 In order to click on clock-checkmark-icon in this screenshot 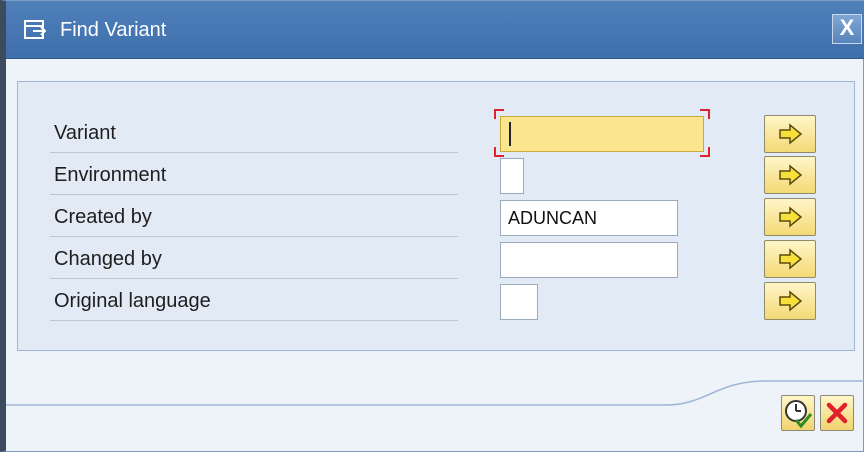, I will do `click(799, 414)`.